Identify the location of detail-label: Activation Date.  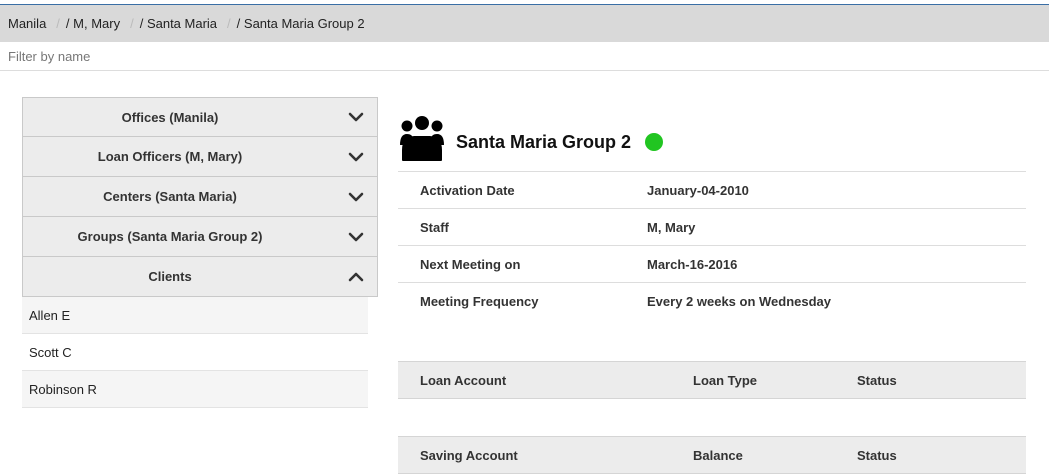
(467, 190).